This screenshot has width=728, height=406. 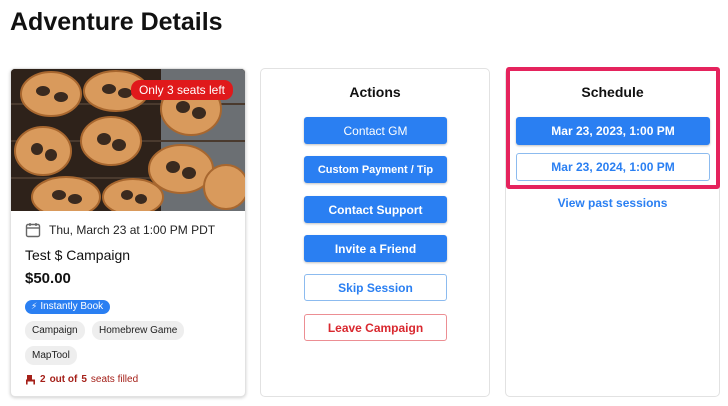 I want to click on instant-book-chip: ⚡ Instantly Book, so click(x=68, y=307).